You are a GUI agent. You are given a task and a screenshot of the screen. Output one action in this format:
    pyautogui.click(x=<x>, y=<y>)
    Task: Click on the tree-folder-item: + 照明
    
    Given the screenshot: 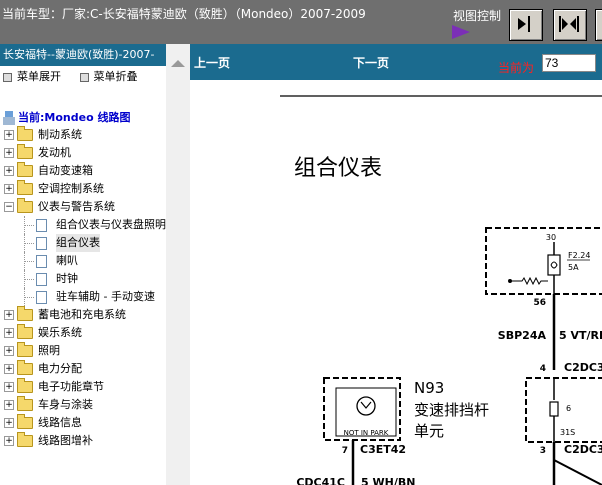 What is the action you would take?
    pyautogui.click(x=83, y=351)
    